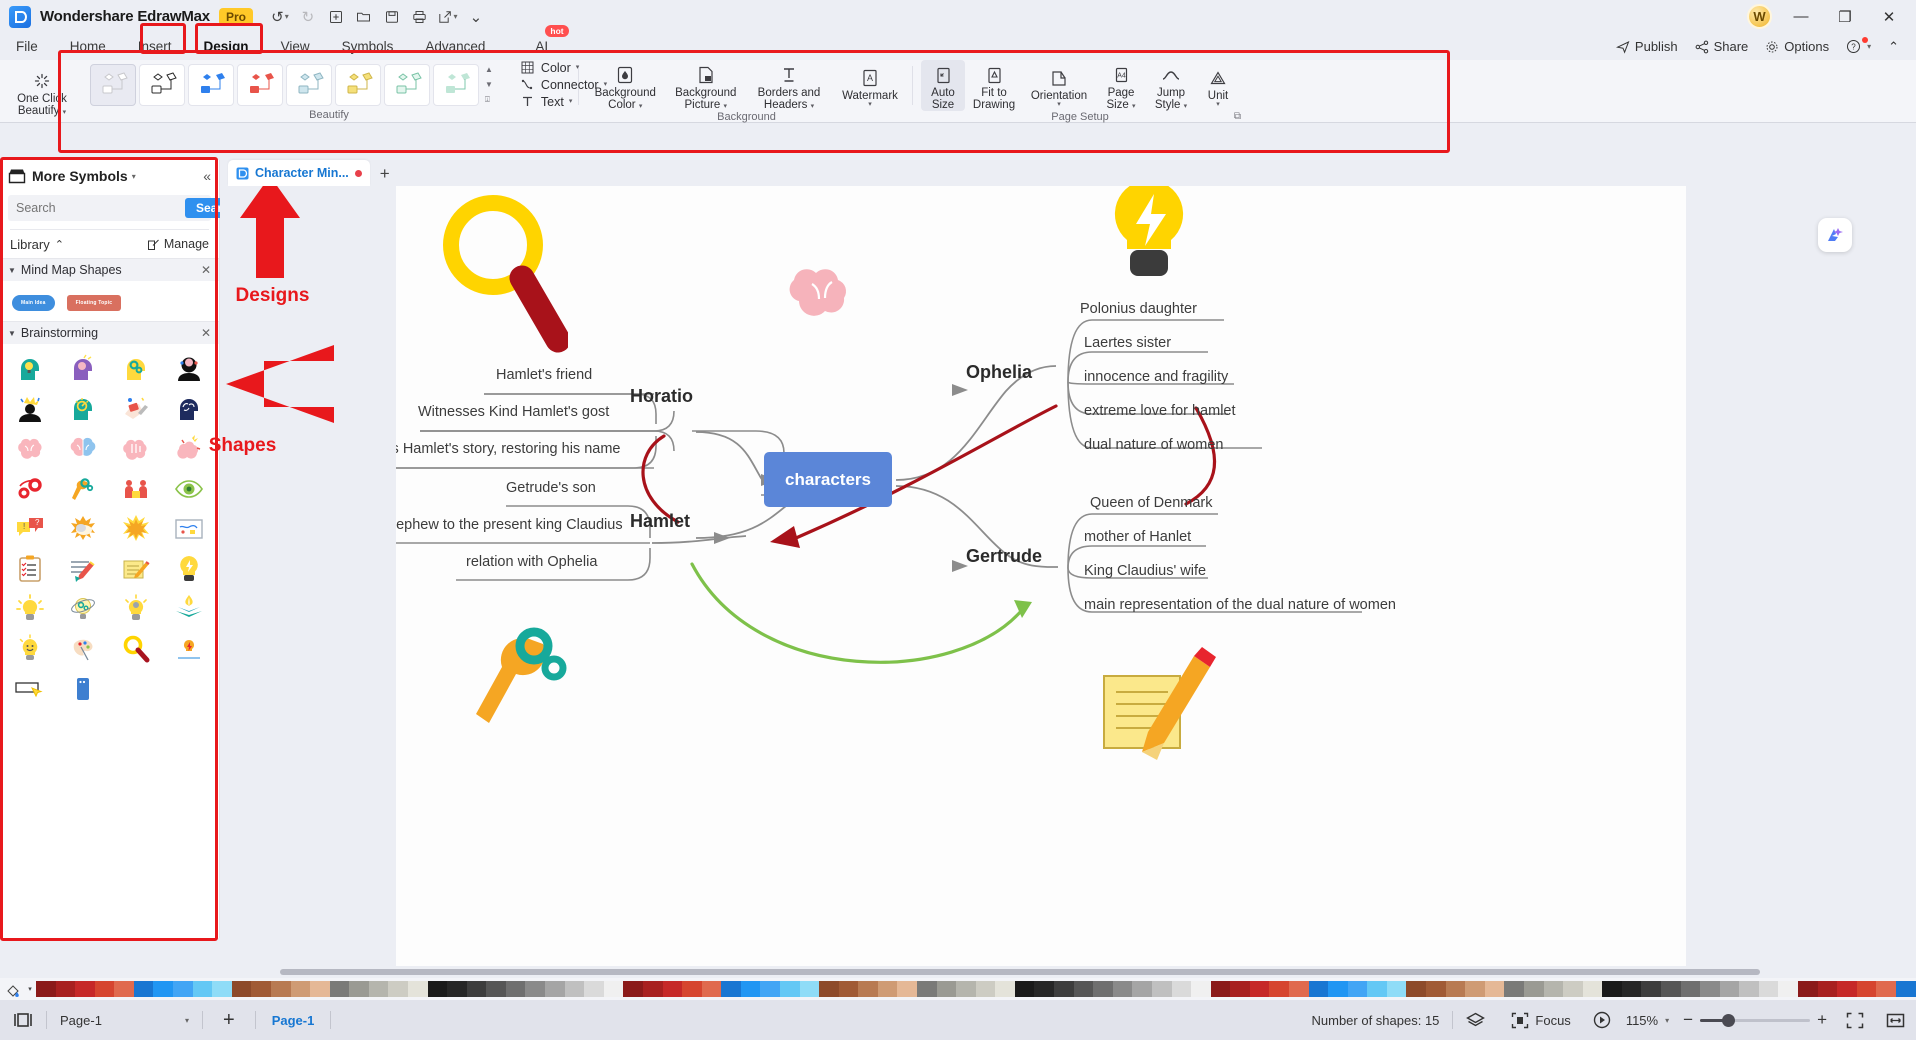 The width and height of the screenshot is (1916, 1040). I want to click on head-gears-yellow-icon, so click(136, 369).